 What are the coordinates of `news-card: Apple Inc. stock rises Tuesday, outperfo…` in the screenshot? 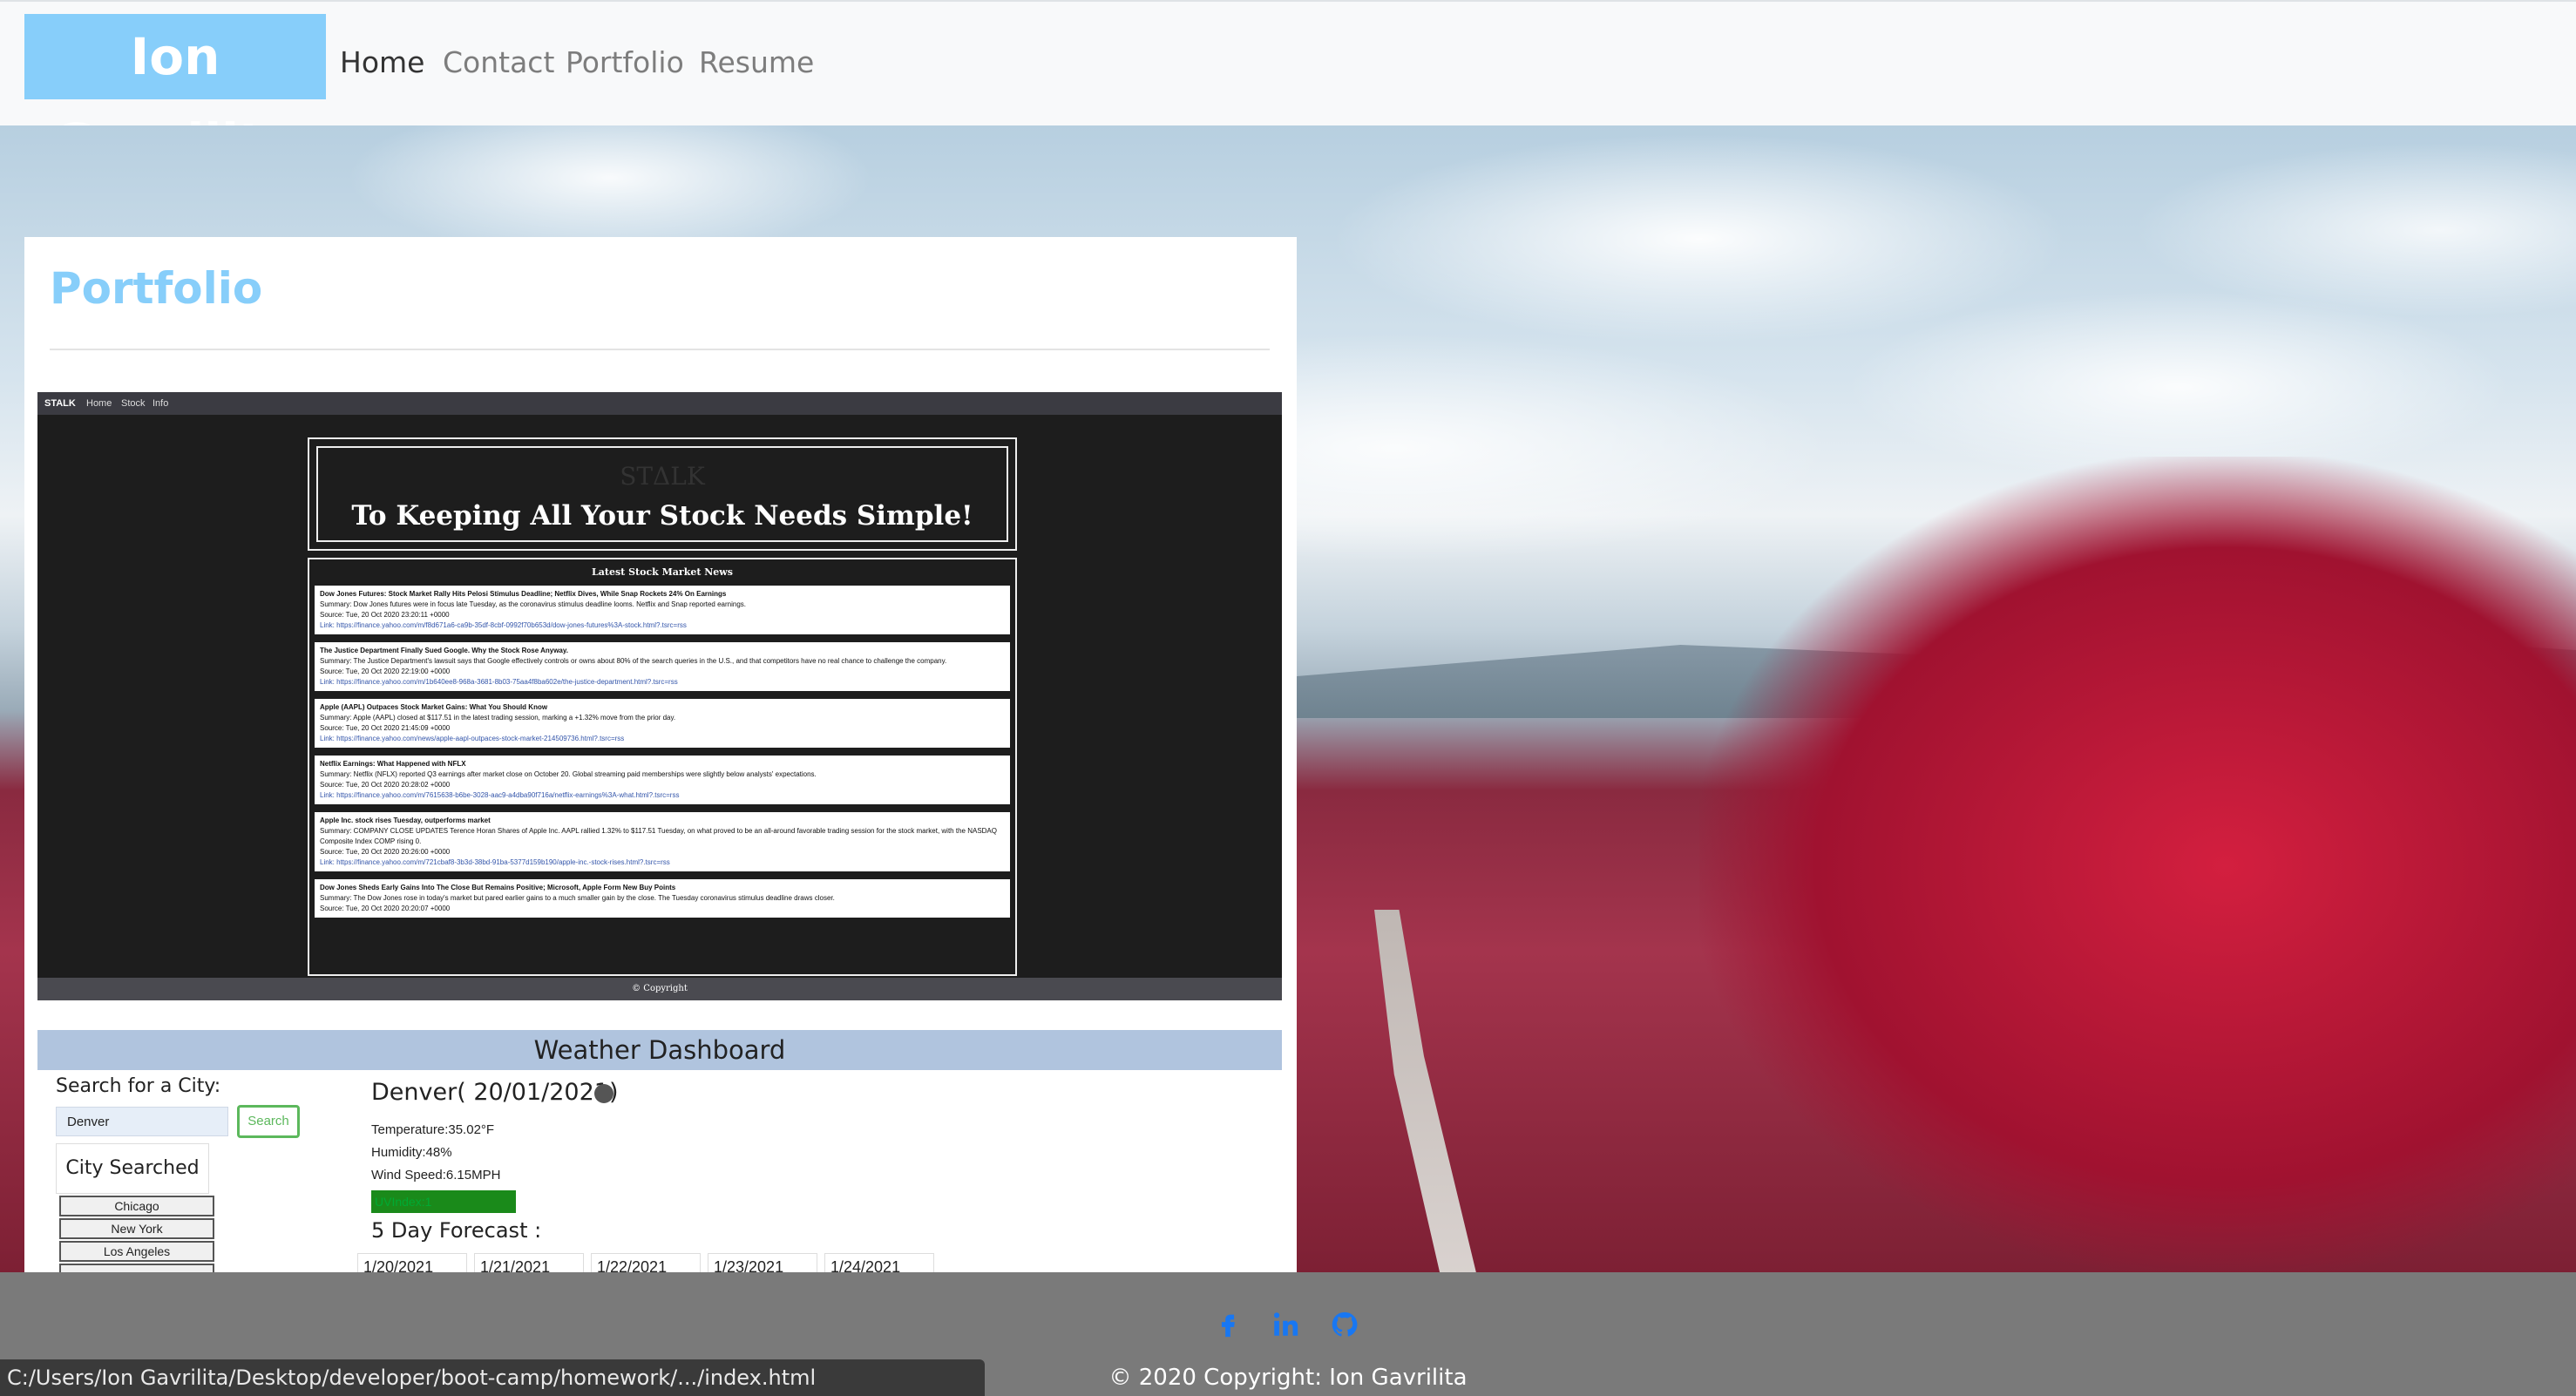 It's located at (663, 841).